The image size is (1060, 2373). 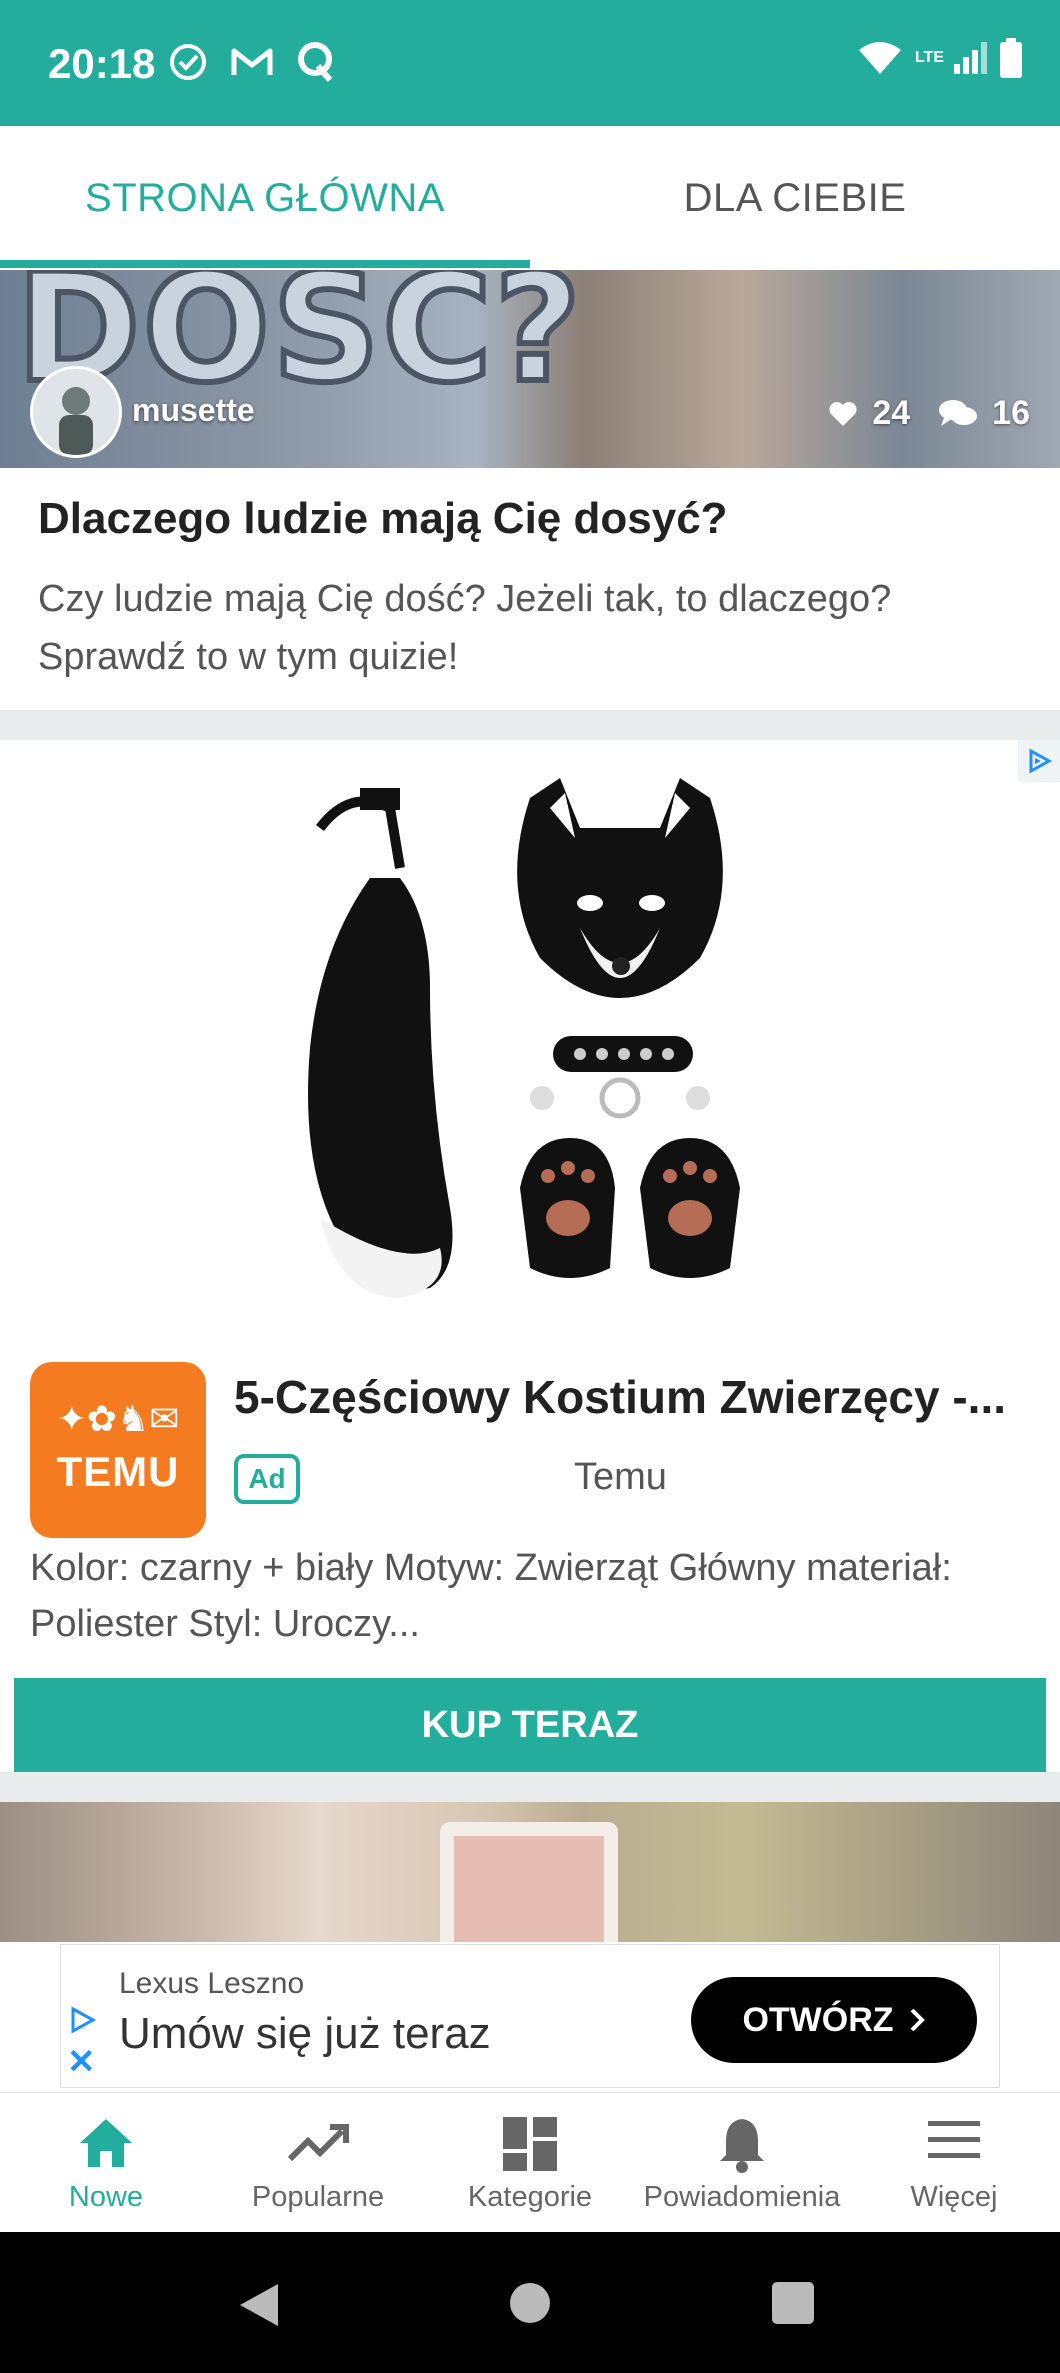 What do you see at coordinates (530, 2144) in the screenshot?
I see `dashboard-icon` at bounding box center [530, 2144].